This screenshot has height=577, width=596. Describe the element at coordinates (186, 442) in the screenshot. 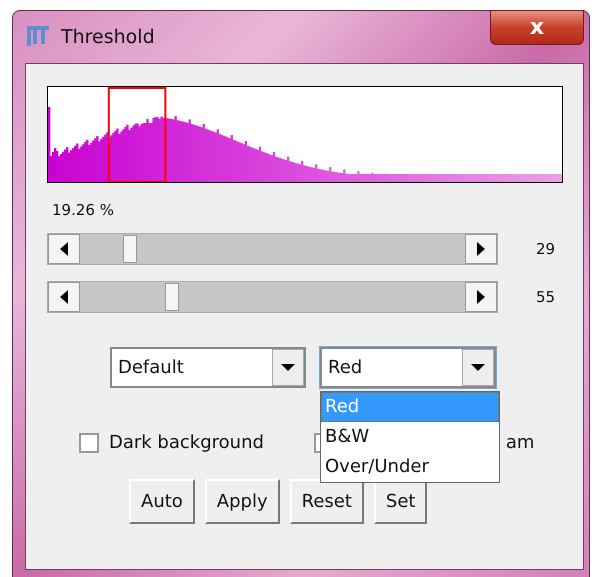

I see `checkbox-label: Dark background` at that location.